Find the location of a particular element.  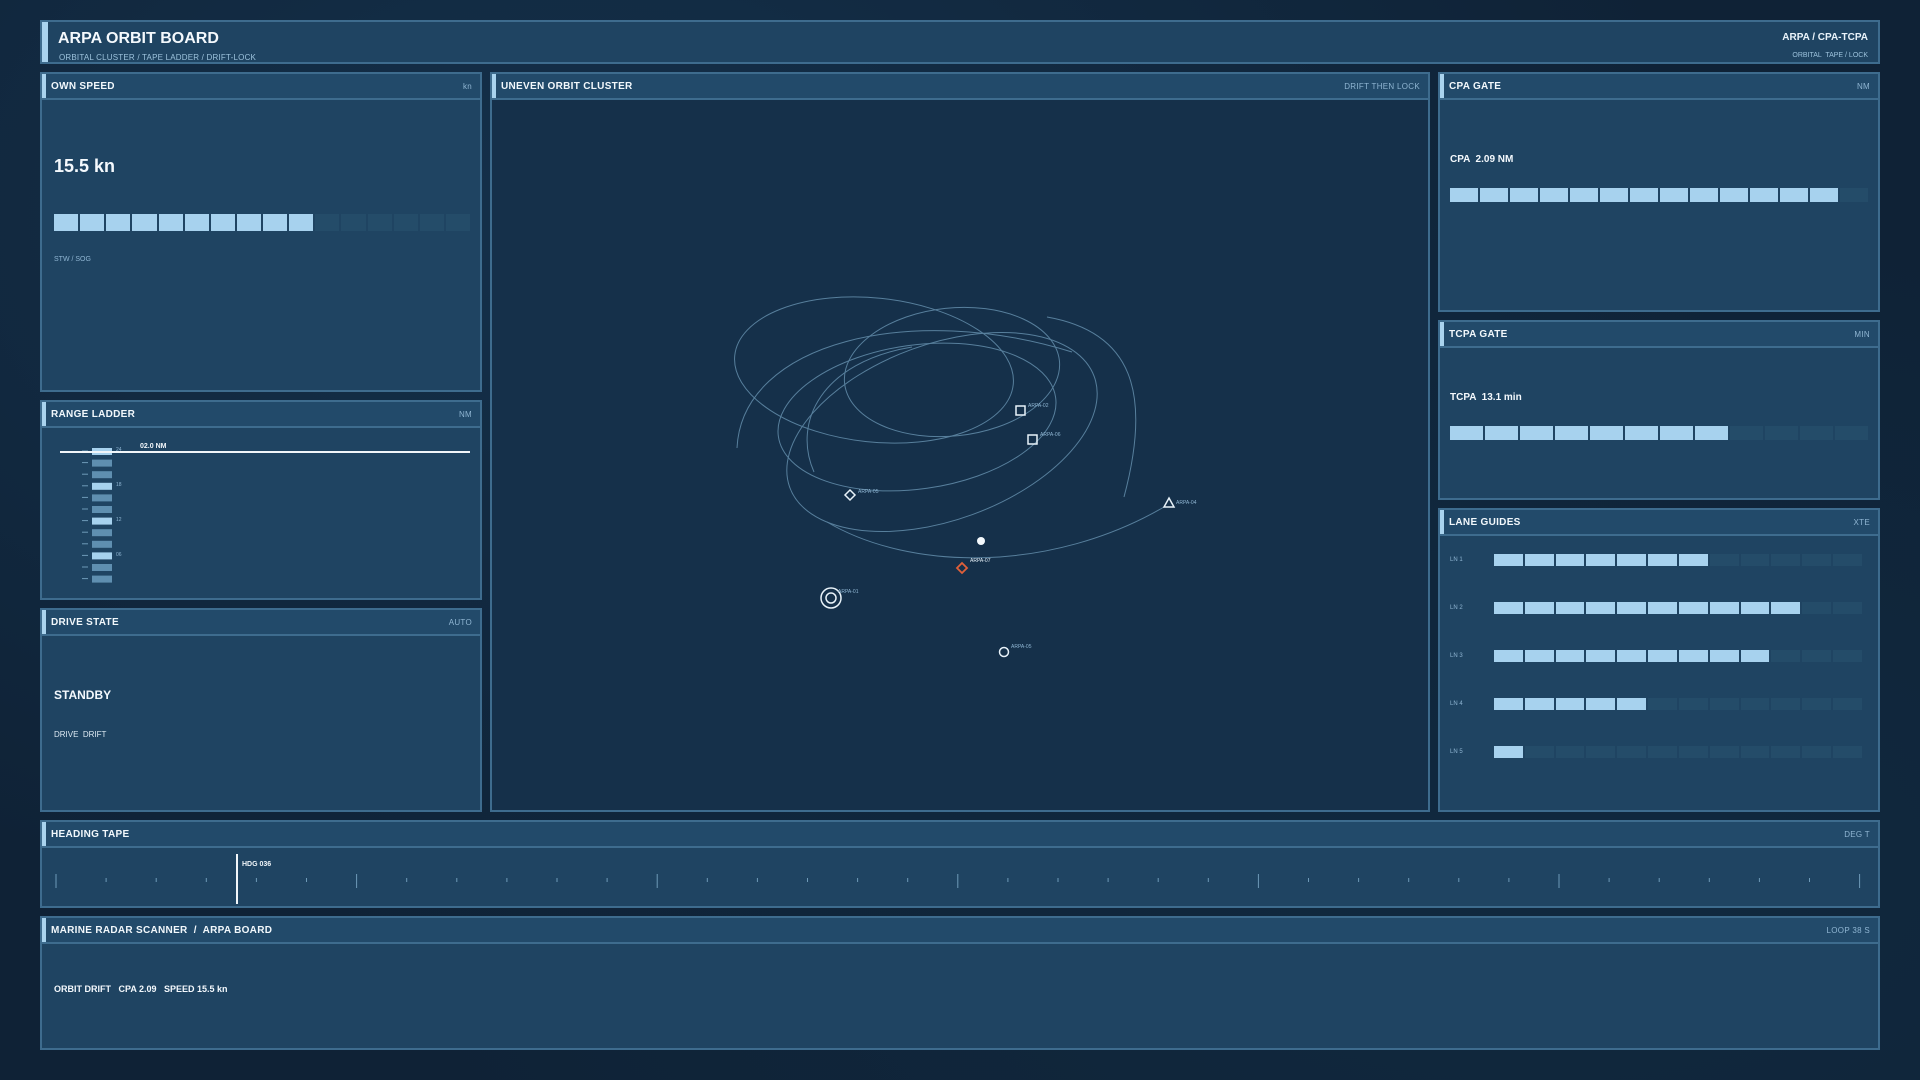

svg-text: ARPA-06 is located at coordinates (1050, 435).